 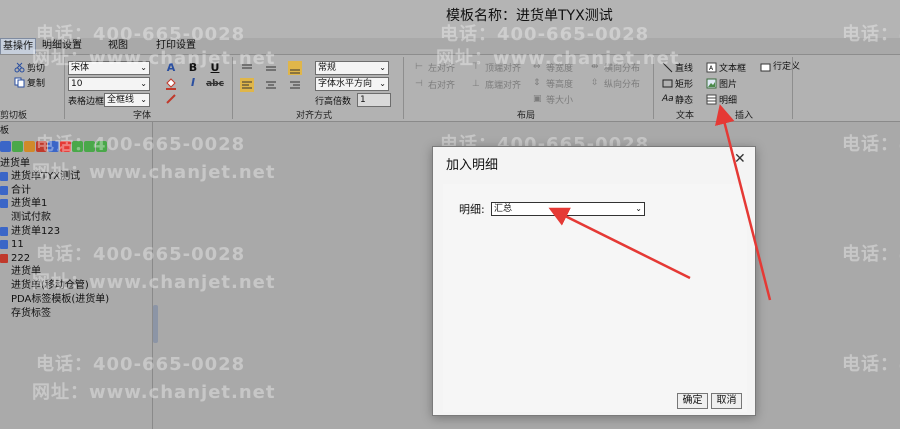 What do you see at coordinates (193, 83) in the screenshot?
I see `italic-button: I` at bounding box center [193, 83].